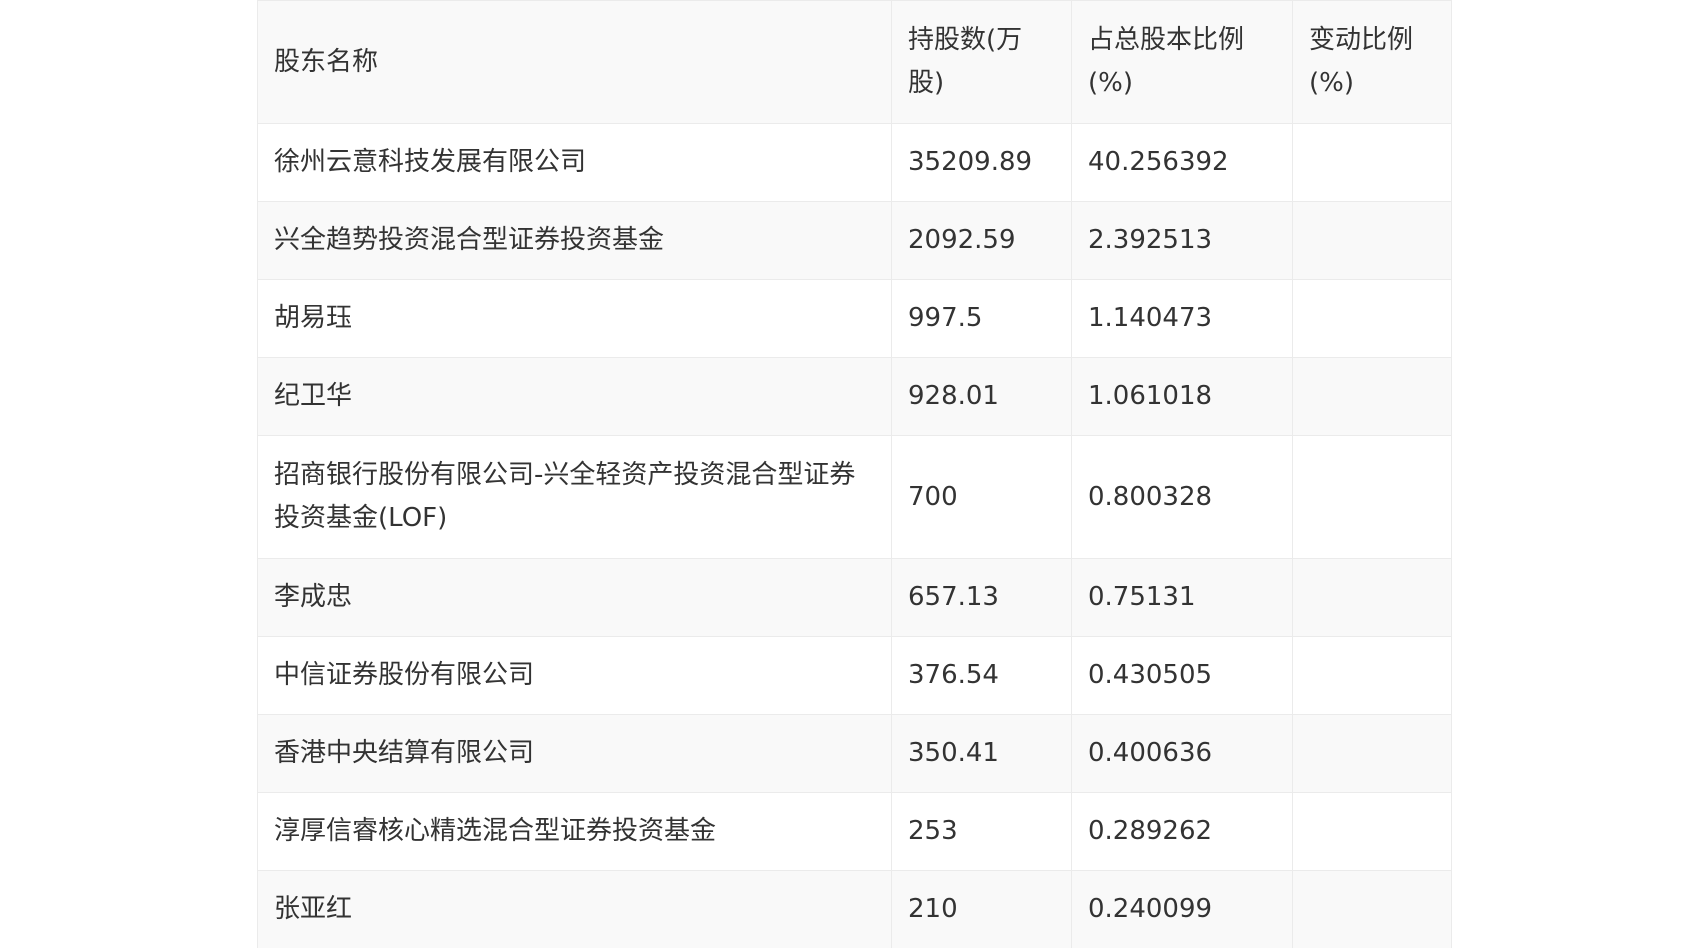 Image resolution: width=1700 pixels, height=948 pixels. What do you see at coordinates (981, 675) in the screenshot?
I see `cell-shares-held: 376.54` at bounding box center [981, 675].